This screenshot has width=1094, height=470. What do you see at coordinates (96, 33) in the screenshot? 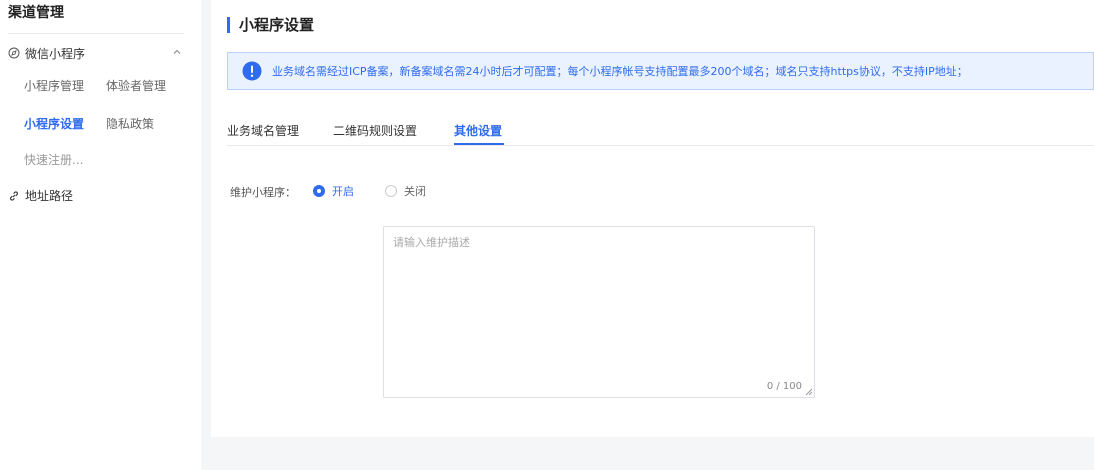
I see `sidebar-divider` at bounding box center [96, 33].